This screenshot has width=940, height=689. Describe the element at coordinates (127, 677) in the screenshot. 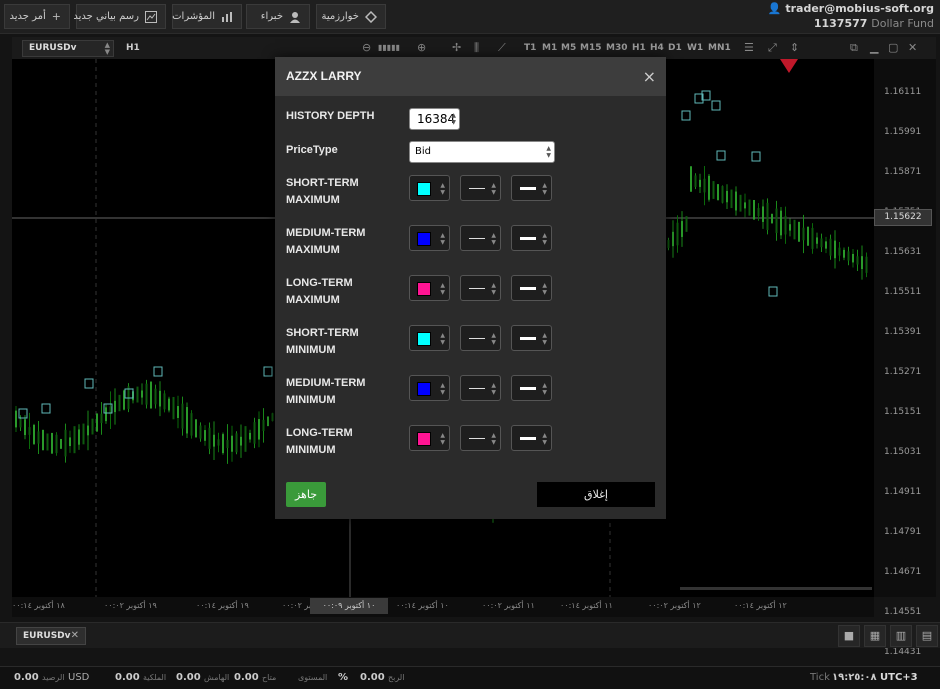

I see `equity-value: 0.00` at that location.